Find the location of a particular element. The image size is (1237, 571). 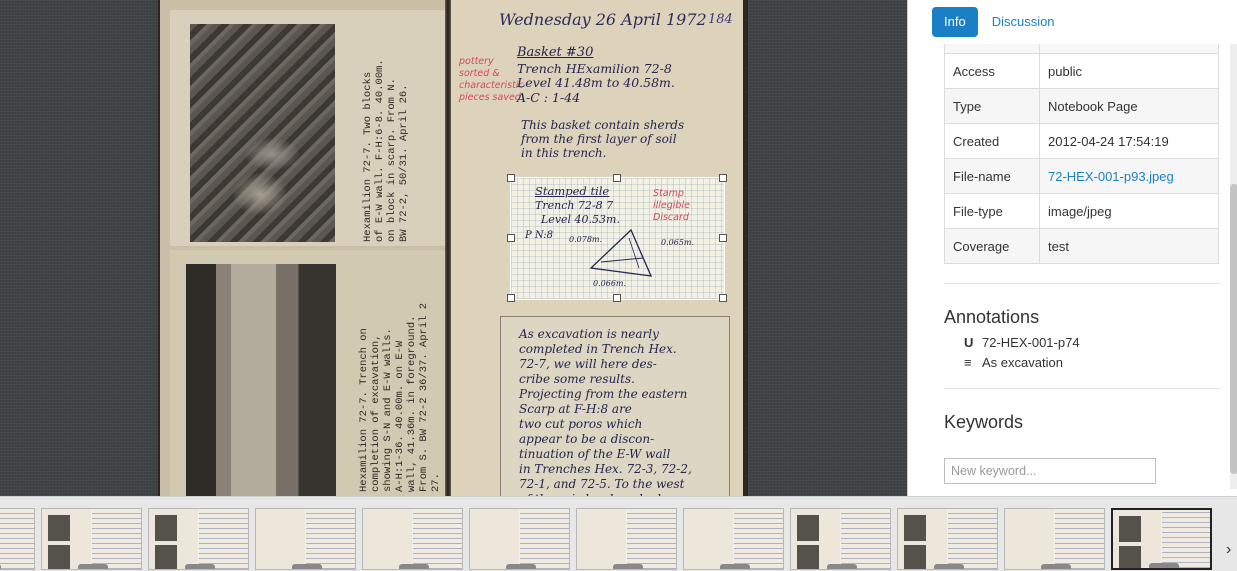

table-row: Type Notebook Page is located at coordinates (1081, 106).